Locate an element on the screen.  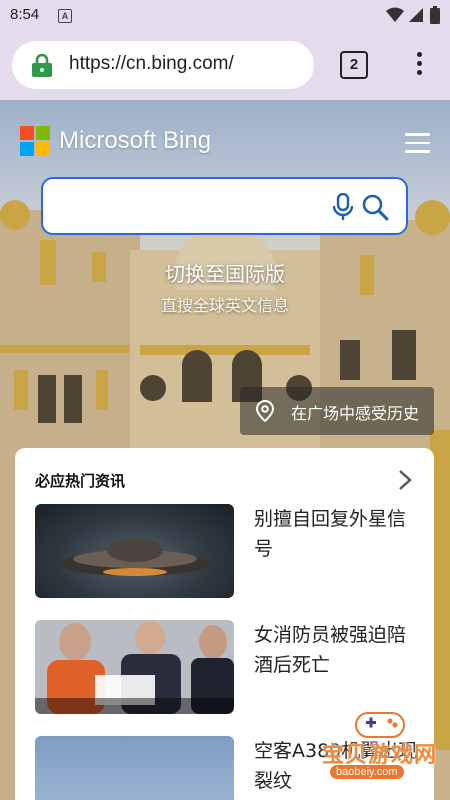
search-box is located at coordinates (224, 206).